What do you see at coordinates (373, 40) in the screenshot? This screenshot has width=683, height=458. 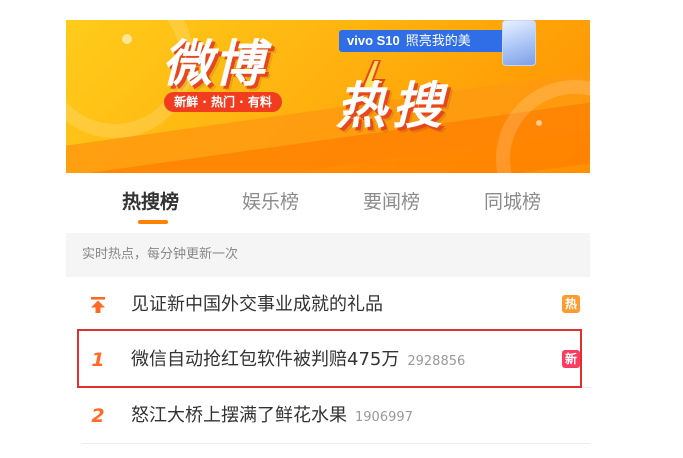 I see `ad-brand: vivo S10` at bounding box center [373, 40].